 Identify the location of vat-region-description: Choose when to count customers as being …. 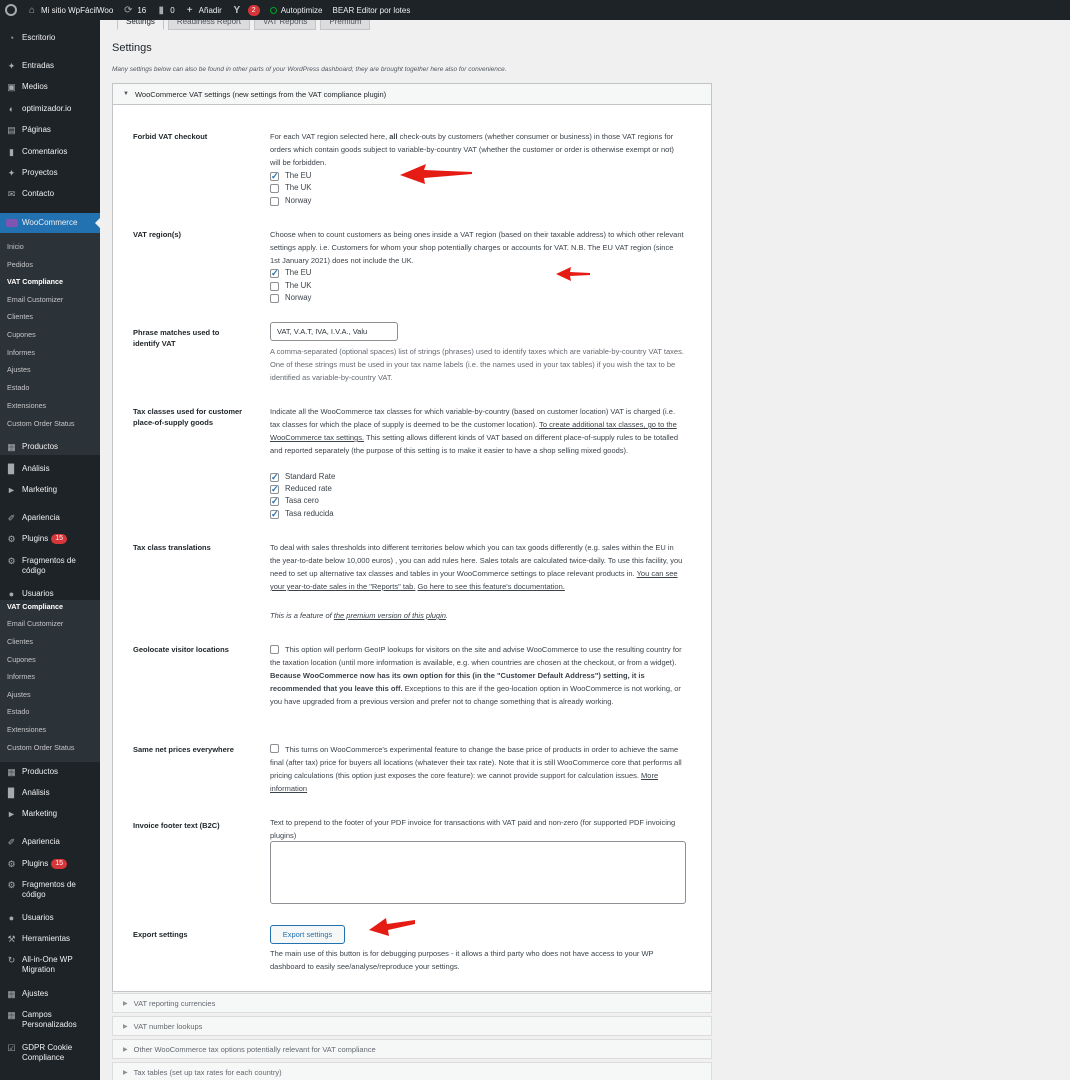
(477, 247).